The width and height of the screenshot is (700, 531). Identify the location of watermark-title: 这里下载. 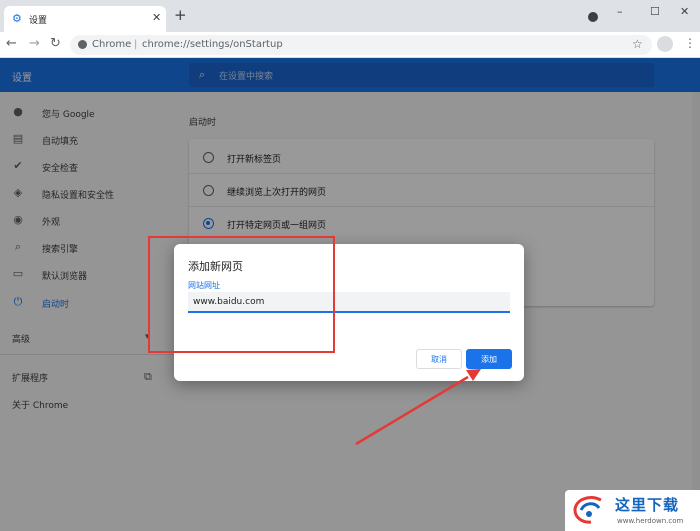
(647, 505).